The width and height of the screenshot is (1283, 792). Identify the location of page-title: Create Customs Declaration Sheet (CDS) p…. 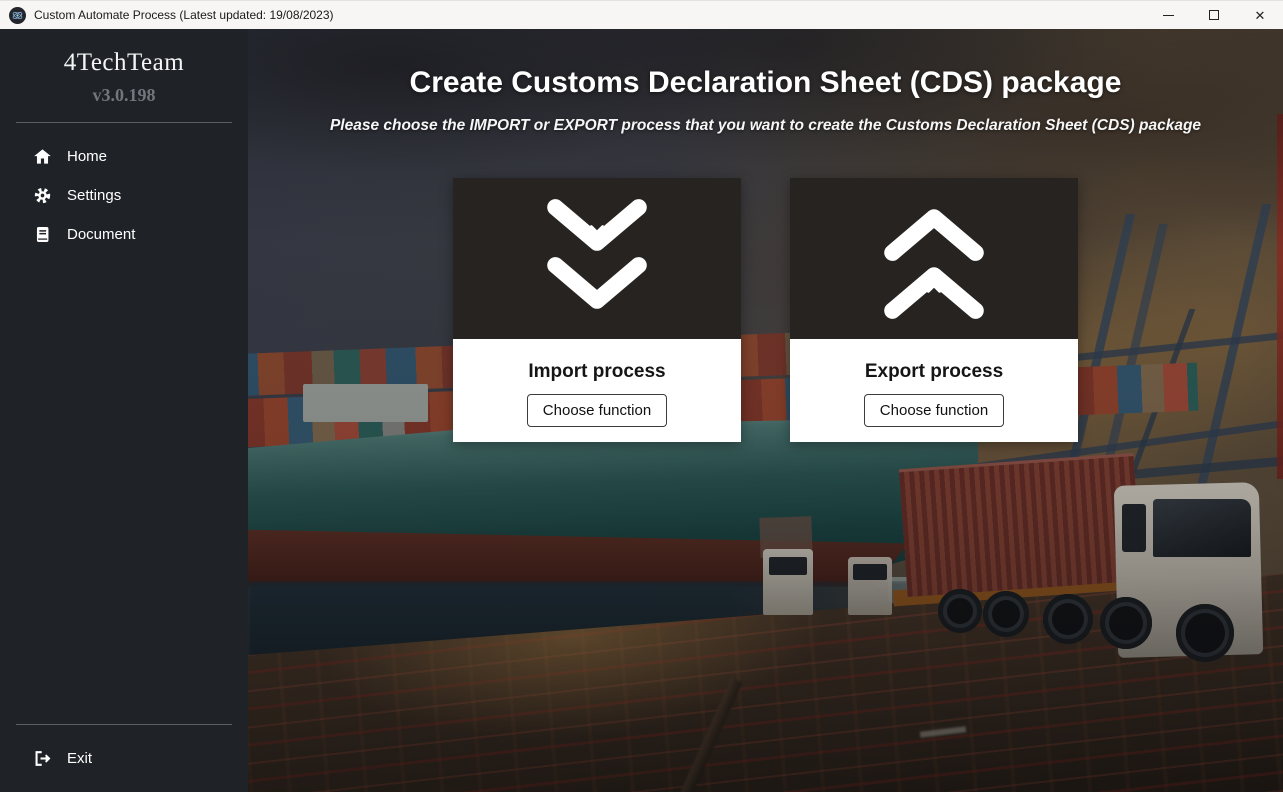
(765, 82).